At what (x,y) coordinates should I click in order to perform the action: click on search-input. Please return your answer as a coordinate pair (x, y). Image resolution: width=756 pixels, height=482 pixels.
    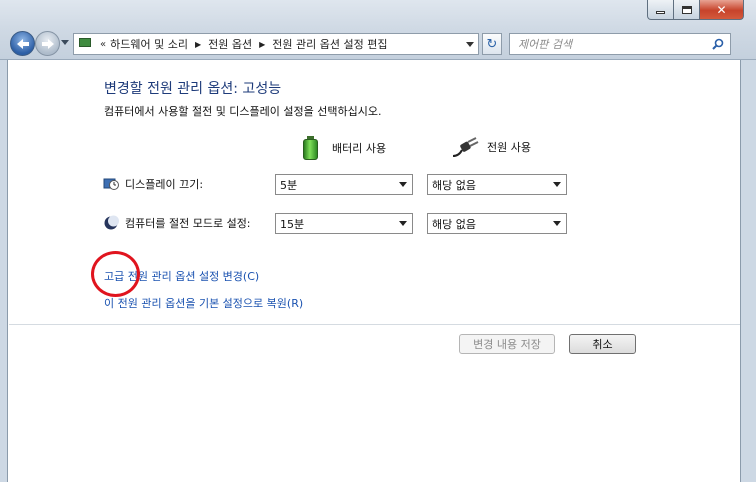
    Looking at the image, I should click on (611, 44).